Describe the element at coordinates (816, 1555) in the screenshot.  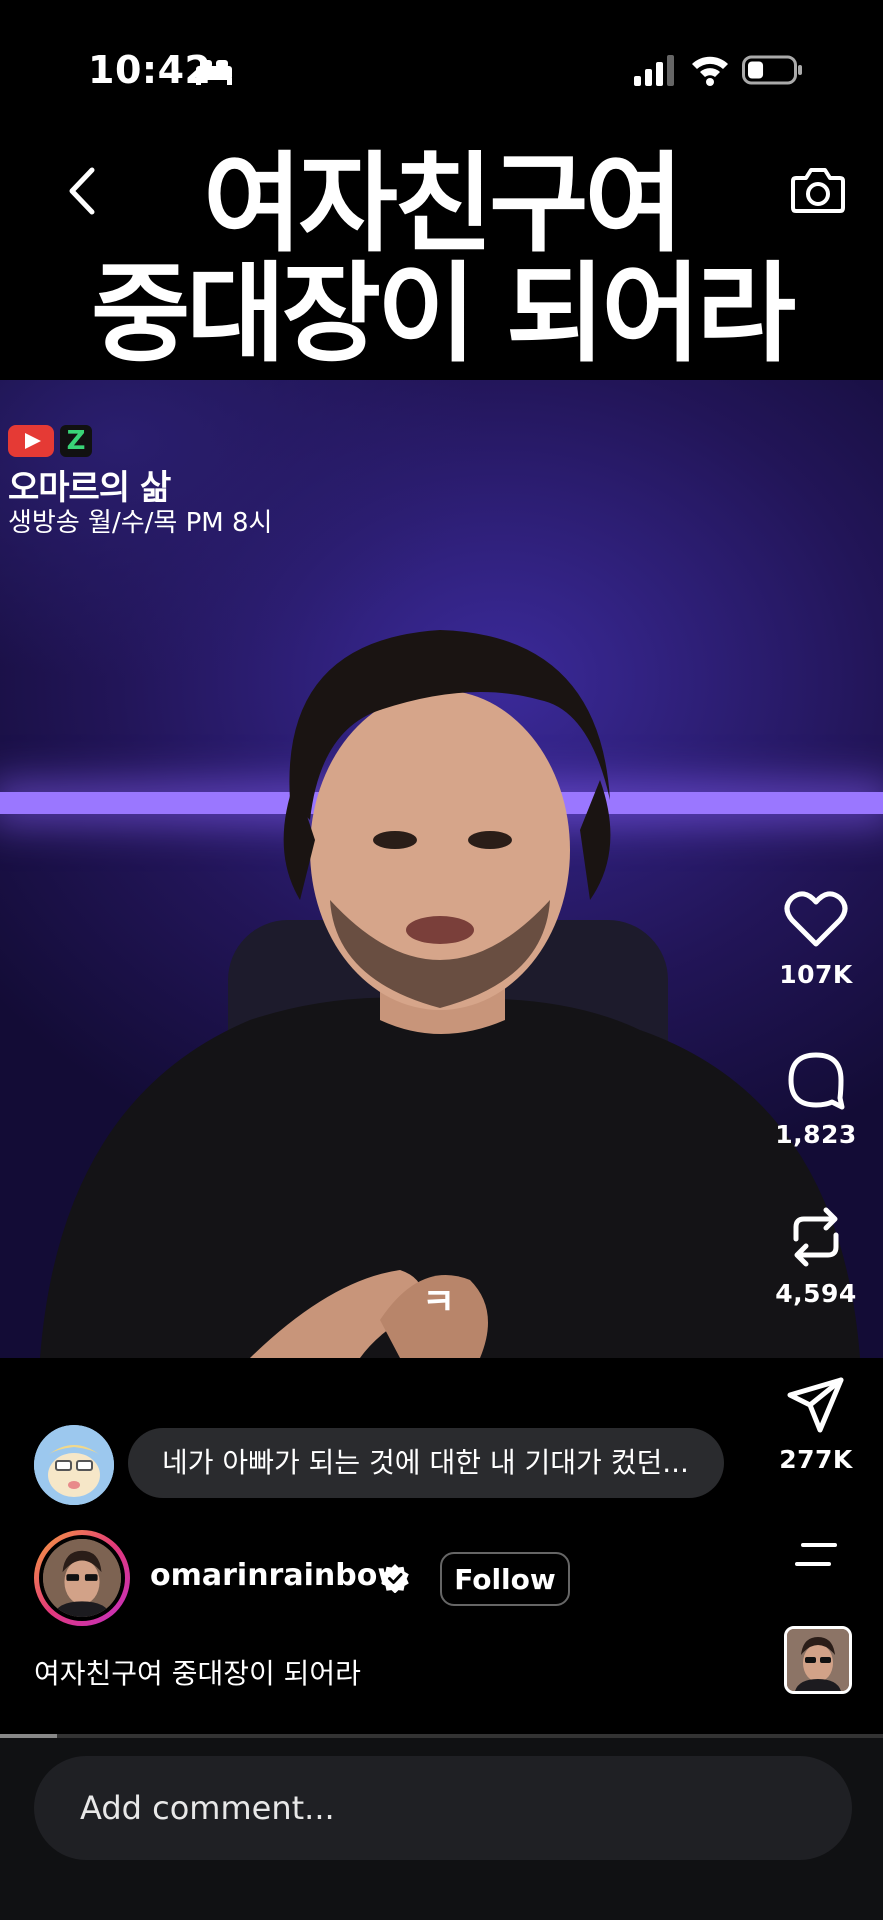
I see `more-options-icon` at that location.